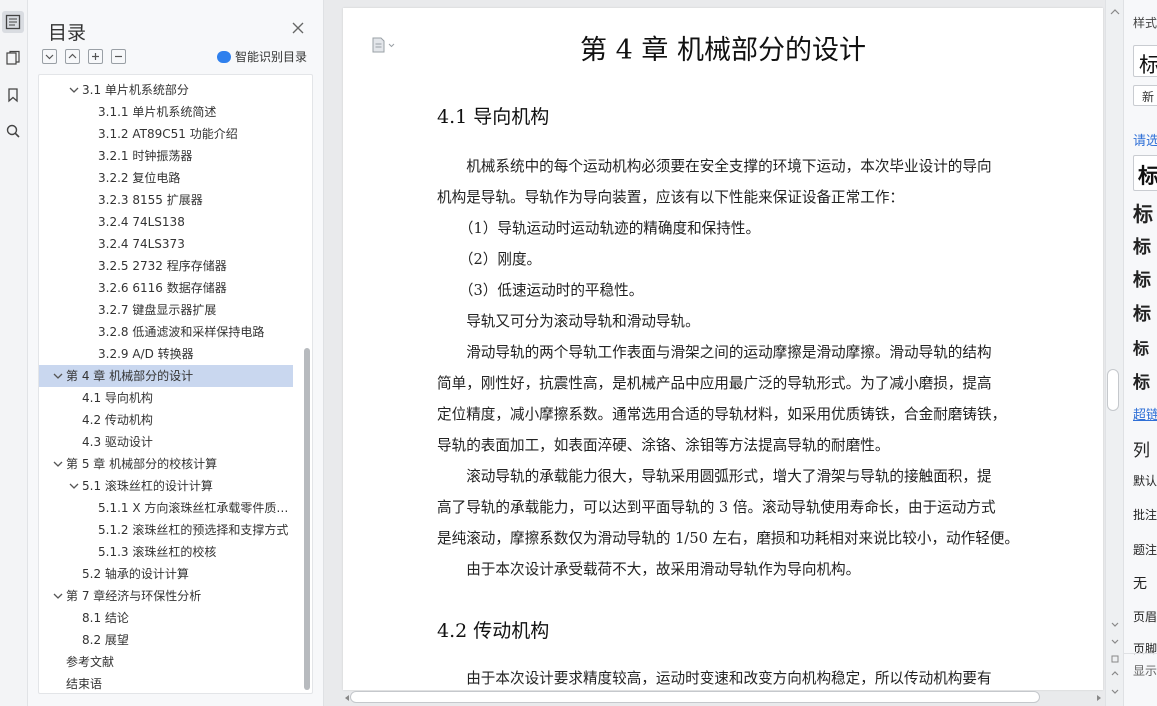 This screenshot has height=706, width=1157. I want to click on toc-item: 3.2.5 2732 程序存储器, so click(168, 266).